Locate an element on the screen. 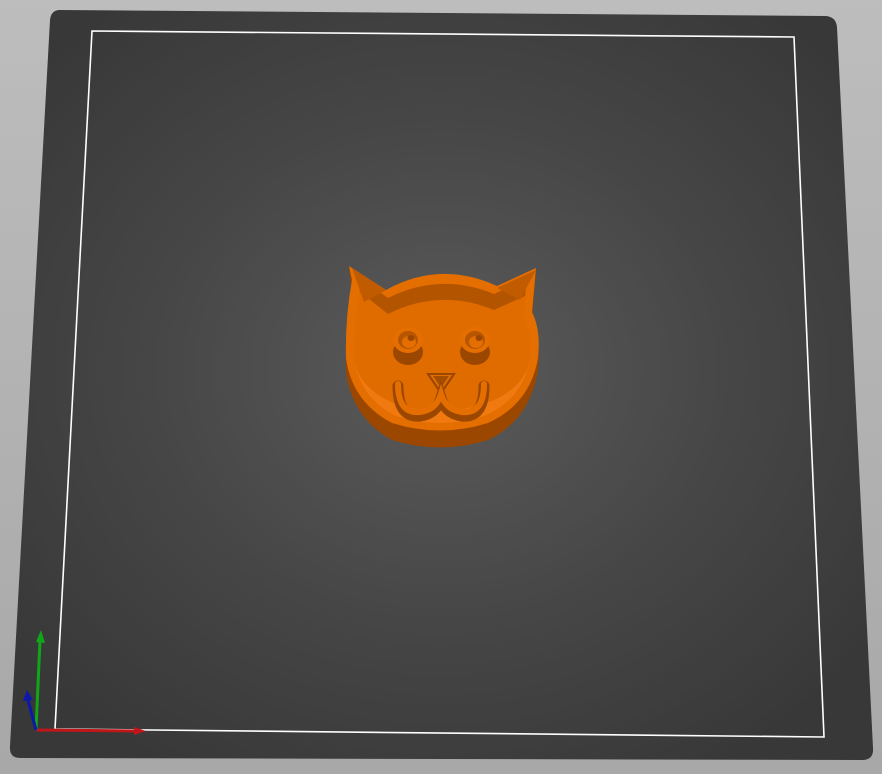 The height and width of the screenshot is (774, 882). left-eye is located at coordinates (408, 346).